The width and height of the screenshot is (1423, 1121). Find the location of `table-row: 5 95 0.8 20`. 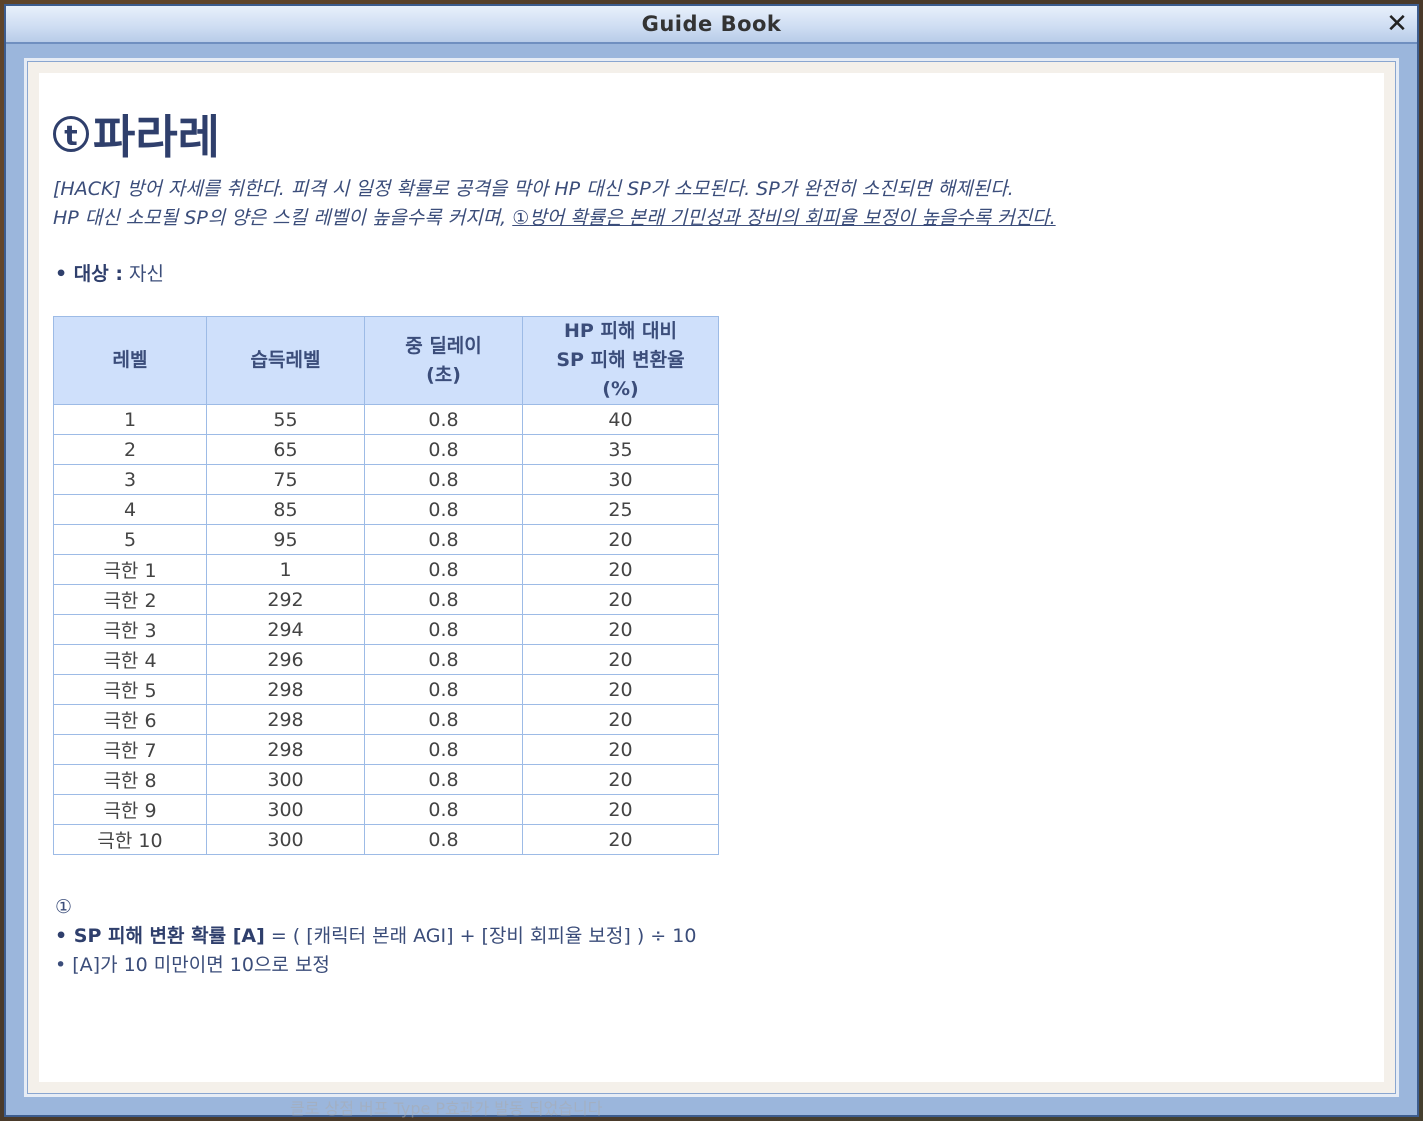

table-row: 5 95 0.8 20 is located at coordinates (386, 539).